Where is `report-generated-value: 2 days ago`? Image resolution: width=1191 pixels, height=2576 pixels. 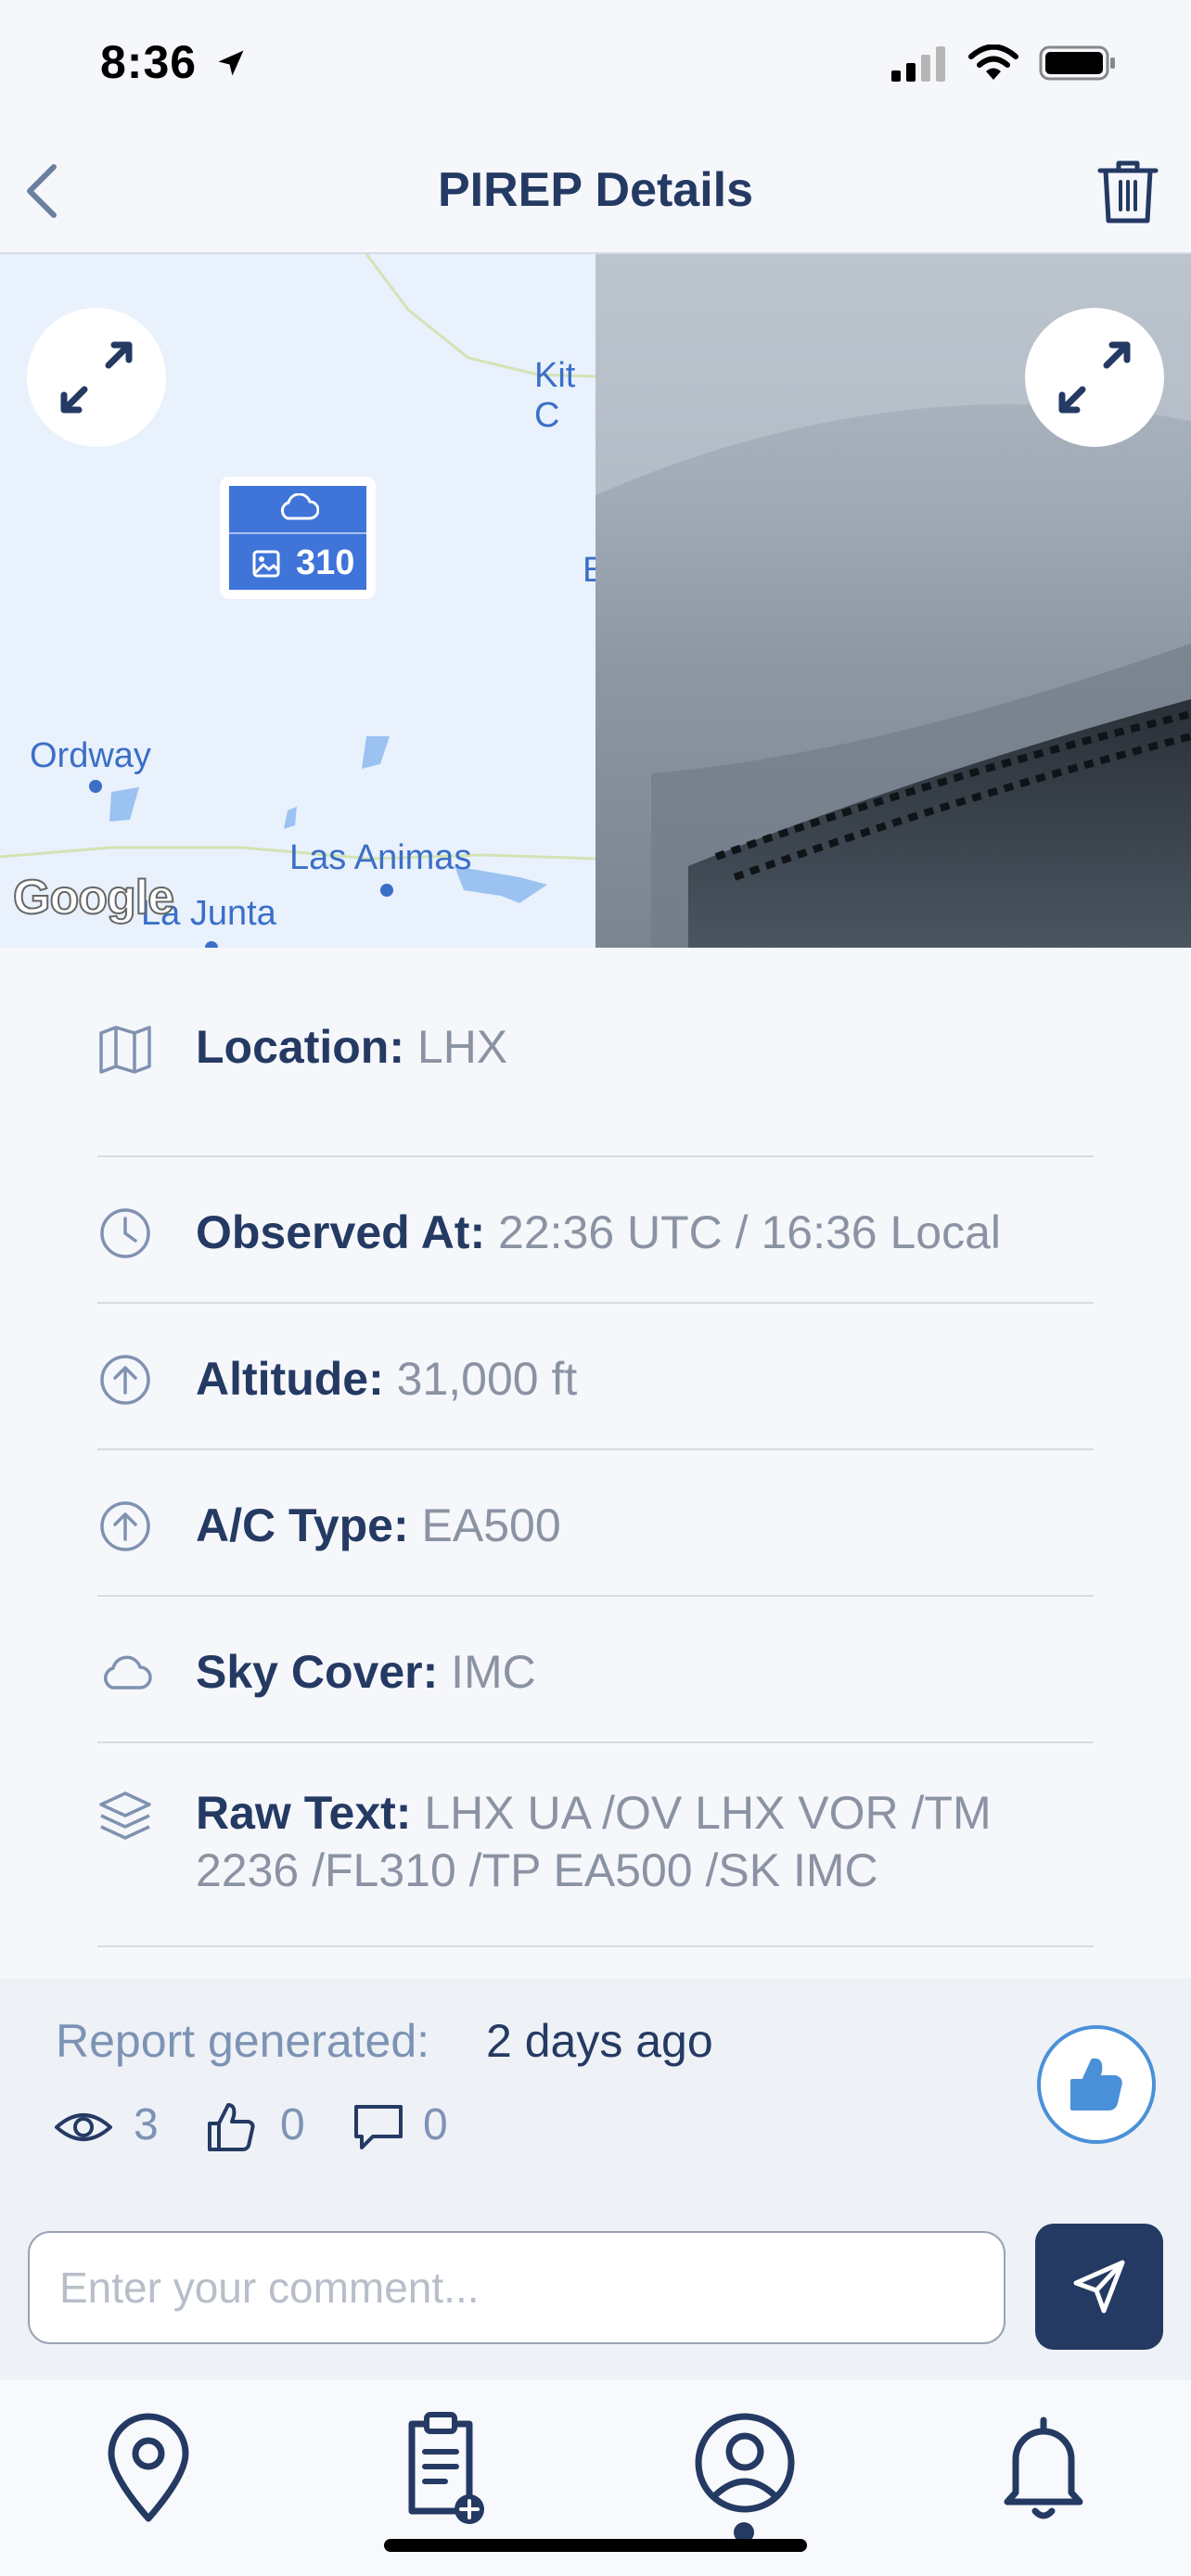
report-generated-value: 2 days ago is located at coordinates (599, 2041).